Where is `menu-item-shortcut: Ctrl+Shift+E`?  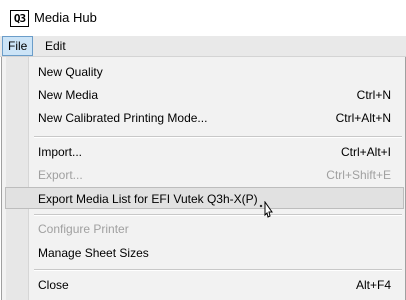
menu-item-shortcut: Ctrl+Shift+E is located at coordinates (358, 175).